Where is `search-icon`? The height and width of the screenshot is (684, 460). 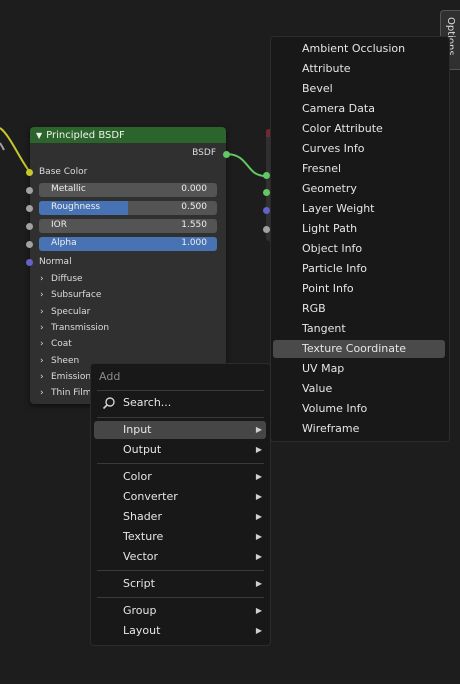
search-icon is located at coordinates (108, 403).